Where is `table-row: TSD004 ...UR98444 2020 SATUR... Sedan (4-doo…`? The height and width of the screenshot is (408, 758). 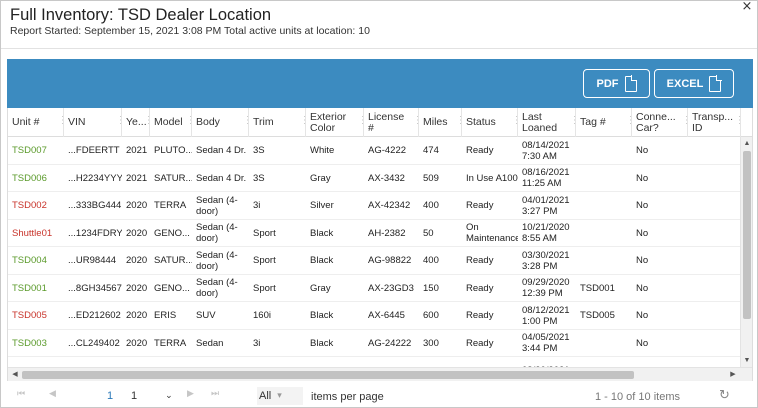 table-row: TSD004 ...UR98444 2020 SATUR... Sedan (4-doo… is located at coordinates (374, 261).